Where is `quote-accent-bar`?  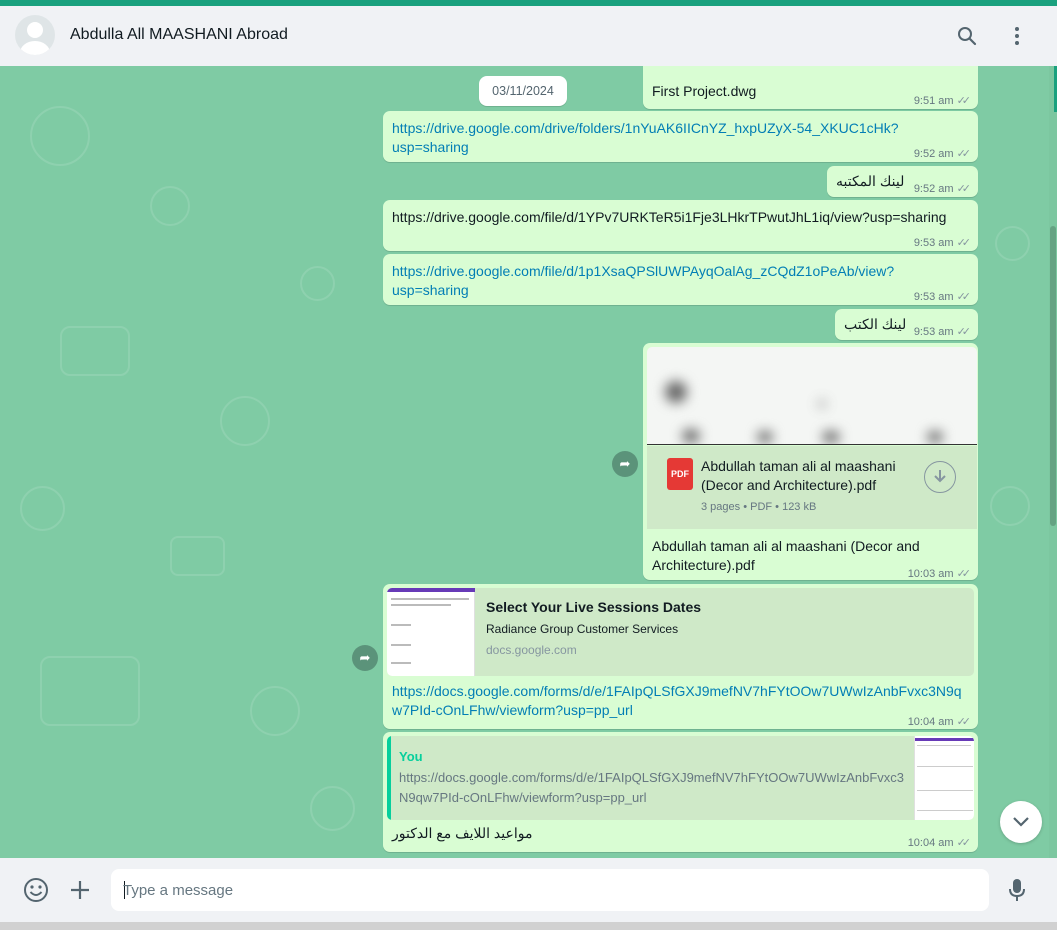 quote-accent-bar is located at coordinates (389, 778).